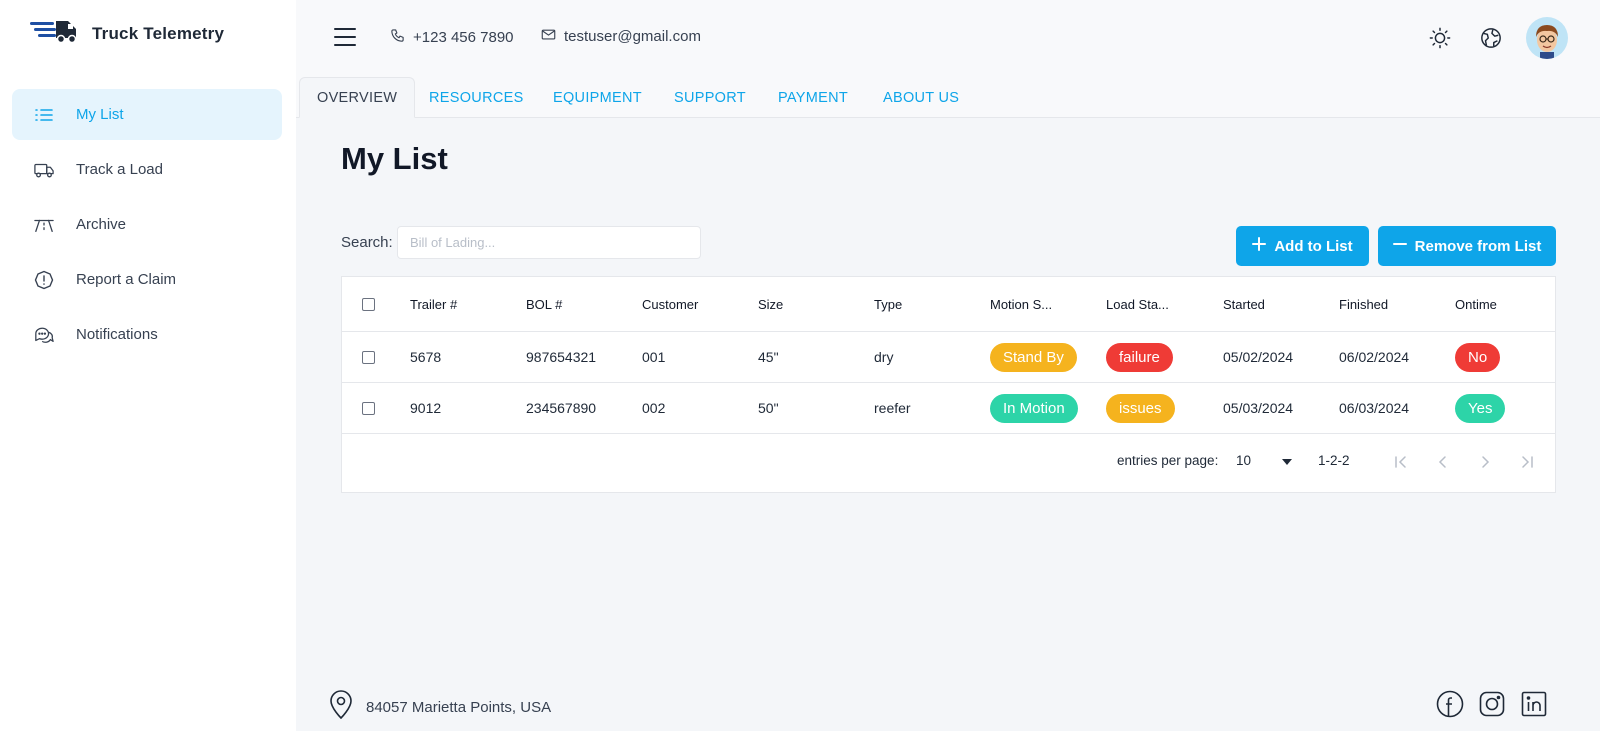  I want to click on cell-customer: 002, so click(654, 408).